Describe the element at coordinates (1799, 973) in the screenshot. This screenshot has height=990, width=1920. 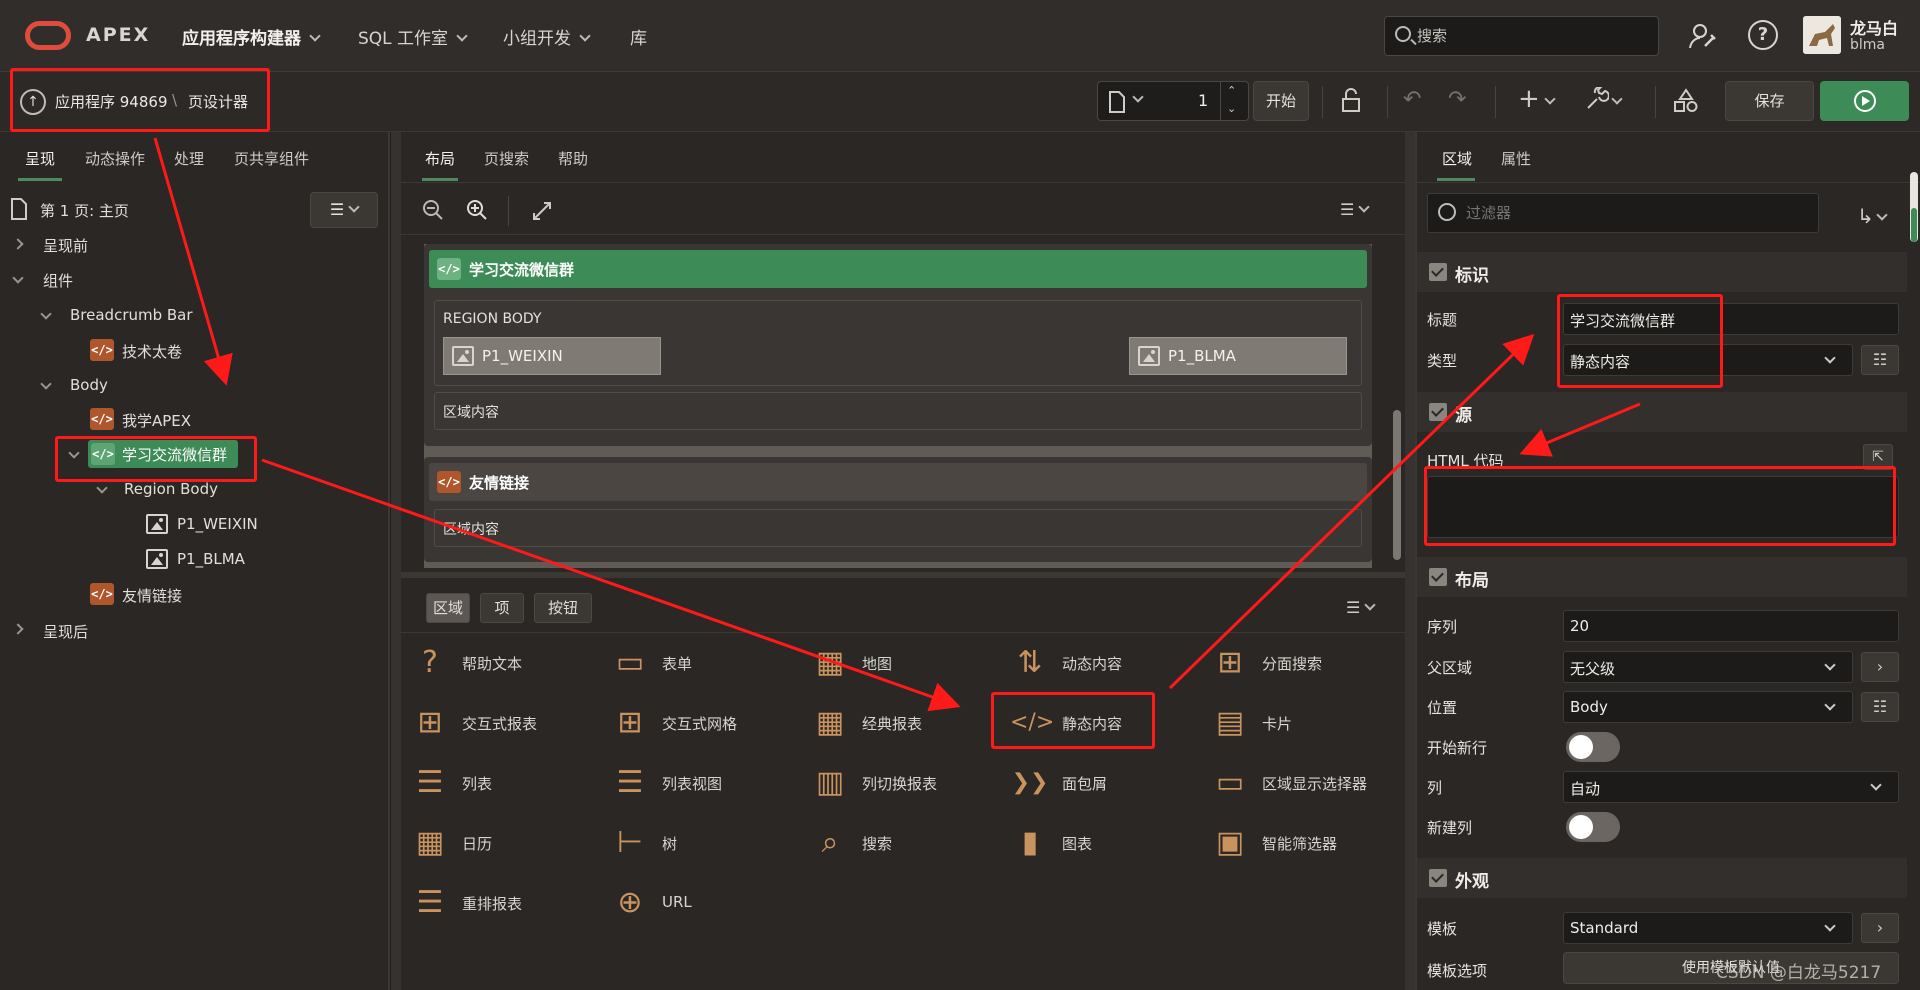
I see `watermark-text: CSDN @白龙马5217` at that location.